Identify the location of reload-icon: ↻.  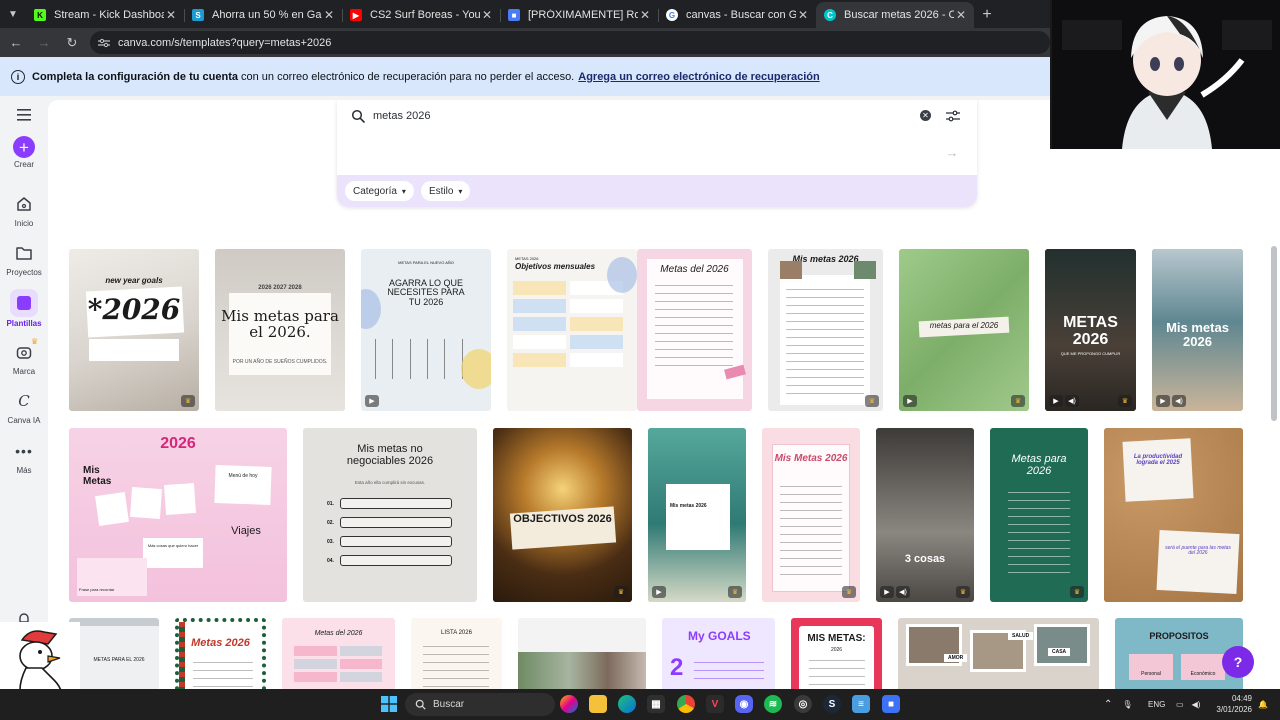
(72, 43).